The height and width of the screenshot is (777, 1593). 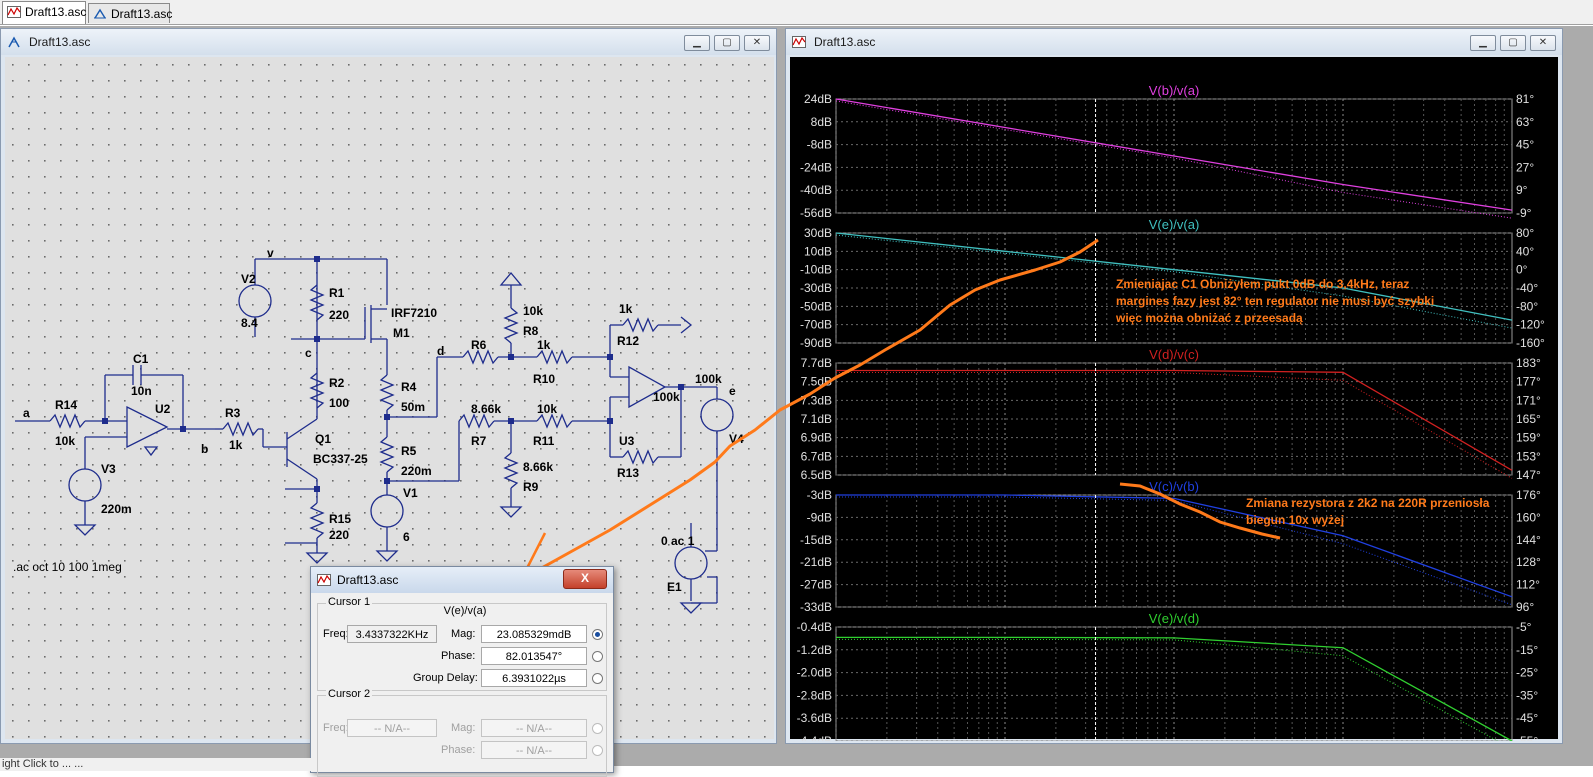 What do you see at coordinates (392, 634) in the screenshot?
I see `freq-field: 3.4337322KHz` at bounding box center [392, 634].